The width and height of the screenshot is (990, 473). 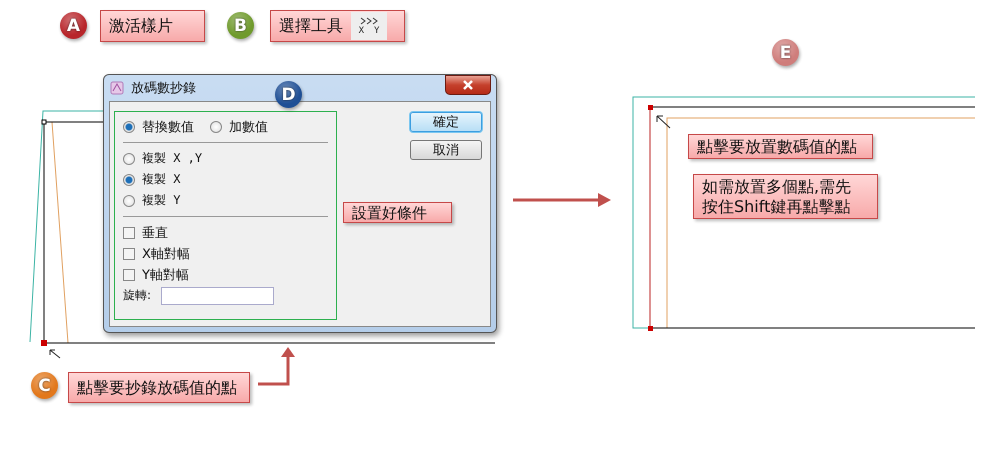 What do you see at coordinates (389, 212) in the screenshot?
I see `callout-text: 設置好條件` at bounding box center [389, 212].